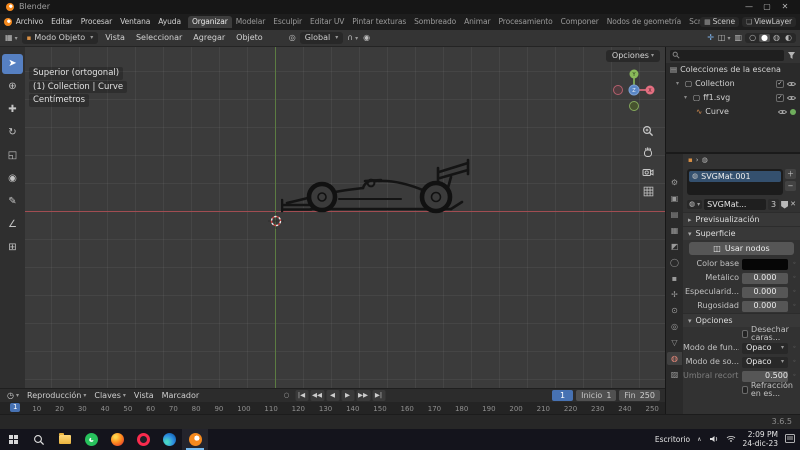 This screenshot has width=800, height=450. What do you see at coordinates (735, 176) in the screenshot?
I see `material-slot-item: ◍ SVGMat.001` at bounding box center [735, 176].